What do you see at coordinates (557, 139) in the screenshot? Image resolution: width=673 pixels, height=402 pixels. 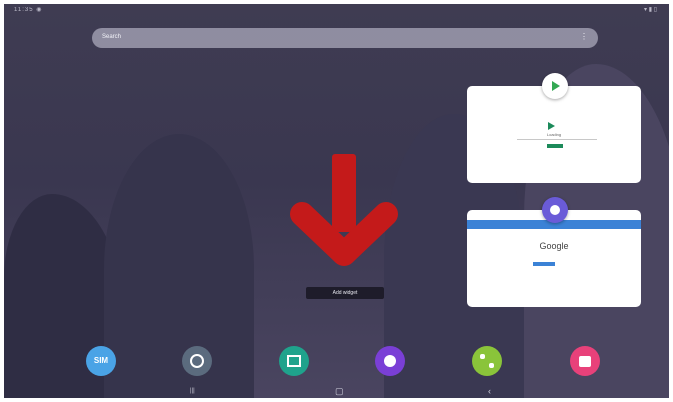 I see `progress-line` at bounding box center [557, 139].